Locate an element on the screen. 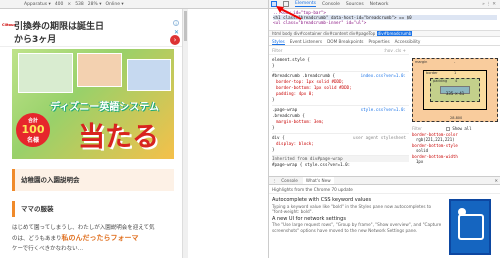 Image resolution: width=500 pixels, height=258 pixels. tab-dom-breakpoints: DOM Breakpoints is located at coordinates (345, 41).